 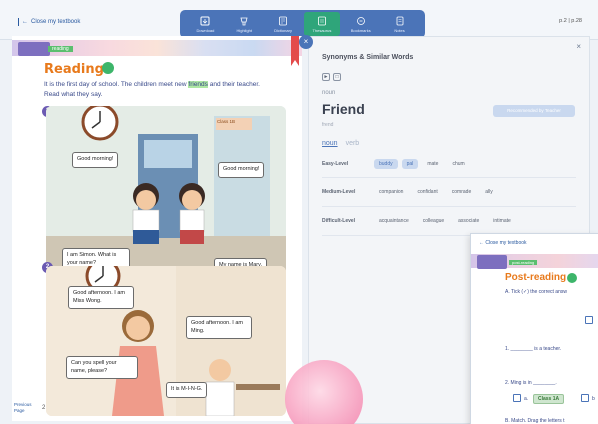 I want to click on question-1: 1. ________ is a teacher., so click(x=533, y=349).